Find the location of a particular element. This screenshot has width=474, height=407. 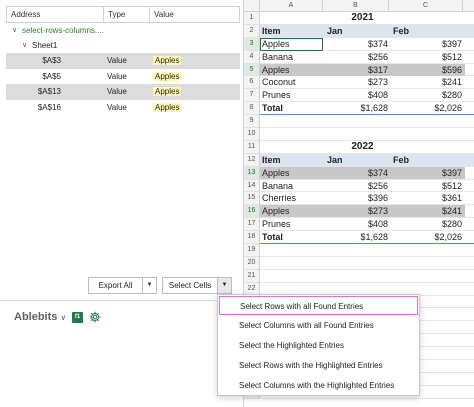

function-icon: f1 is located at coordinates (77, 317).